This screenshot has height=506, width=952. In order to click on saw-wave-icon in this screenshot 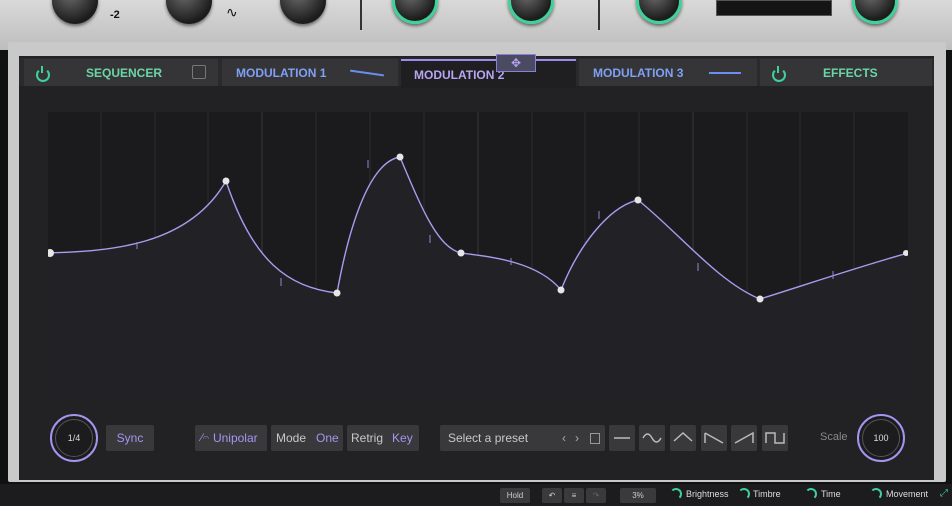, I will do `click(714, 438)`.